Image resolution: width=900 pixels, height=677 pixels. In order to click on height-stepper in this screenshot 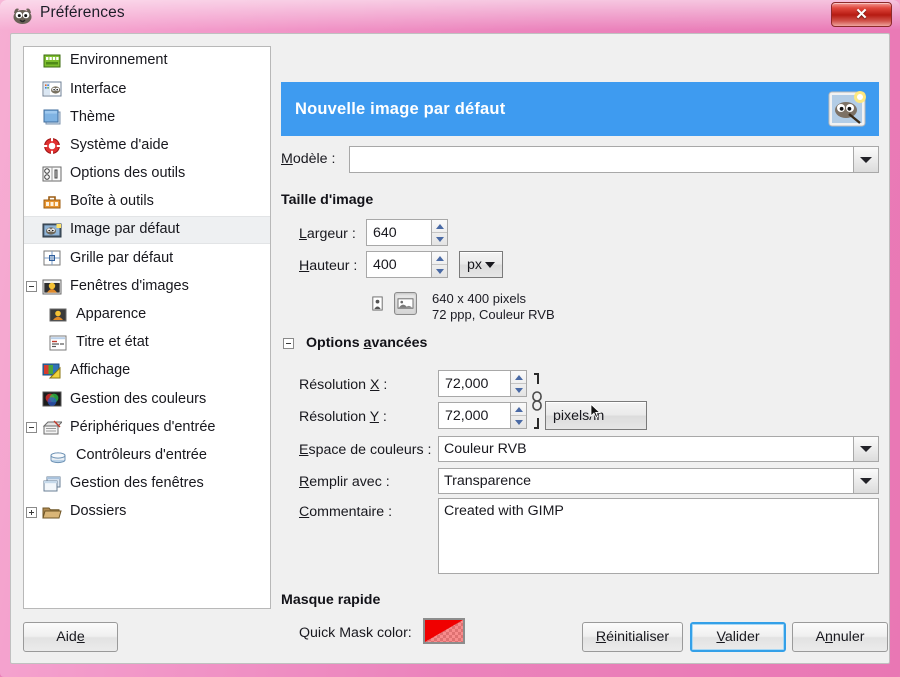, I will do `click(439, 264)`.